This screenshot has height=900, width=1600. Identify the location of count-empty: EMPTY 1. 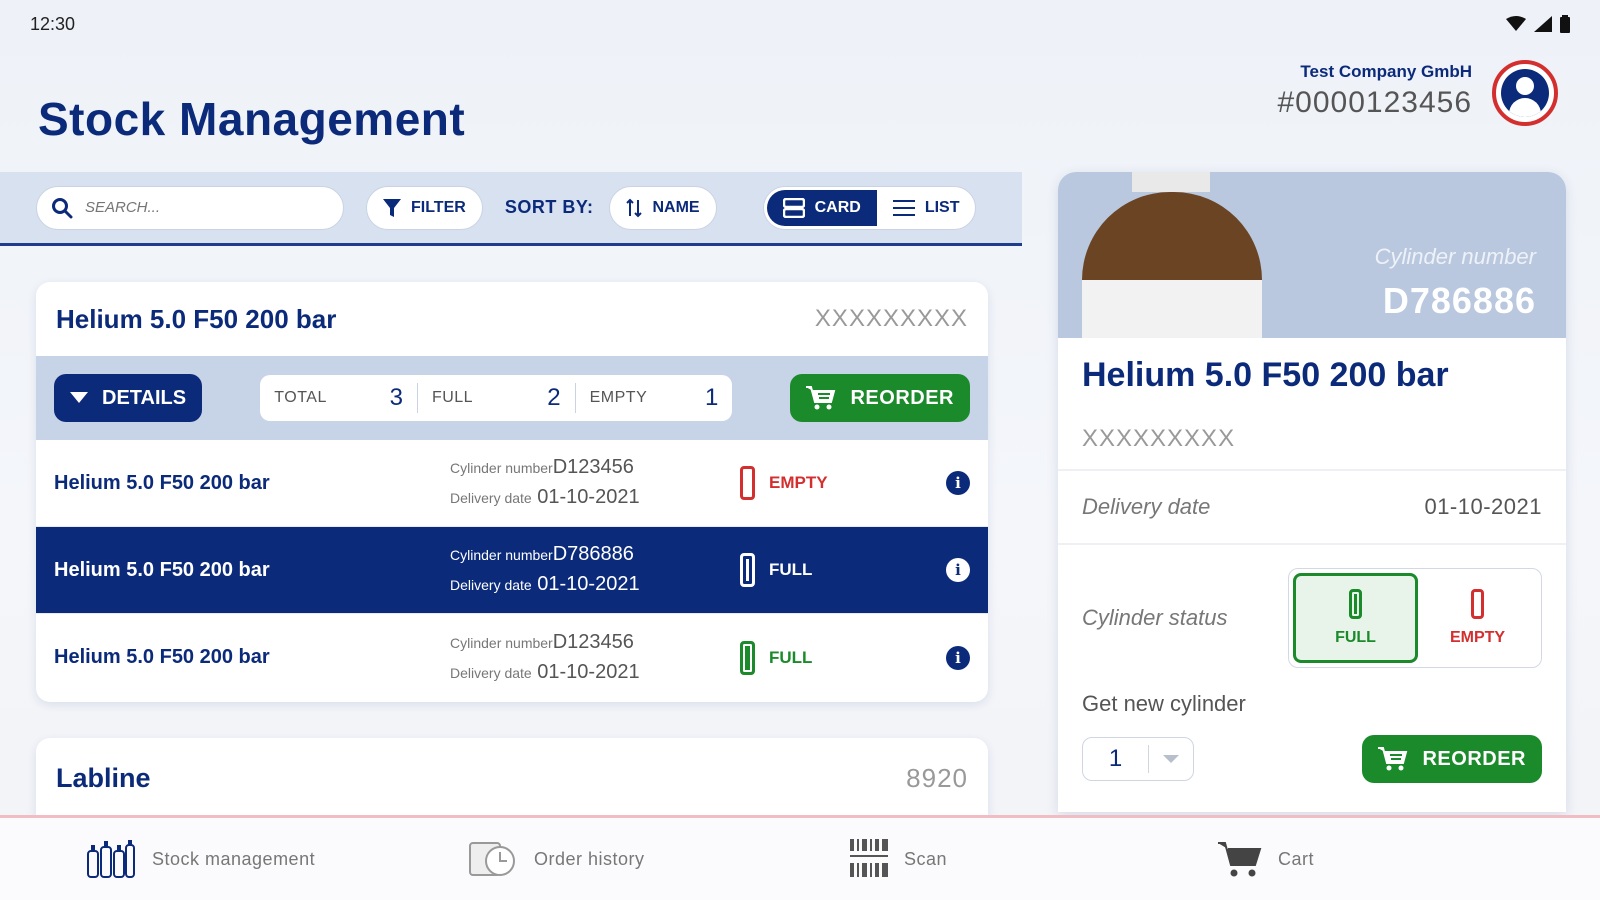
(654, 398).